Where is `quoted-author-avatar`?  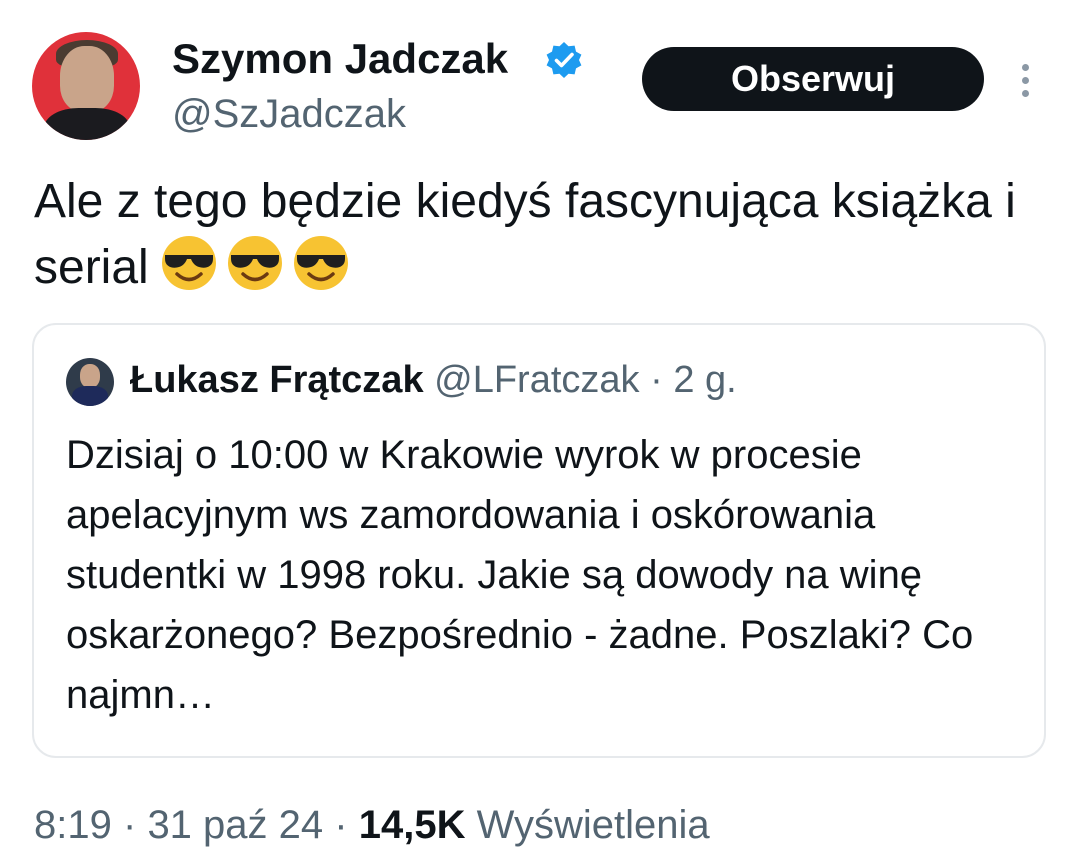 quoted-author-avatar is located at coordinates (90, 382).